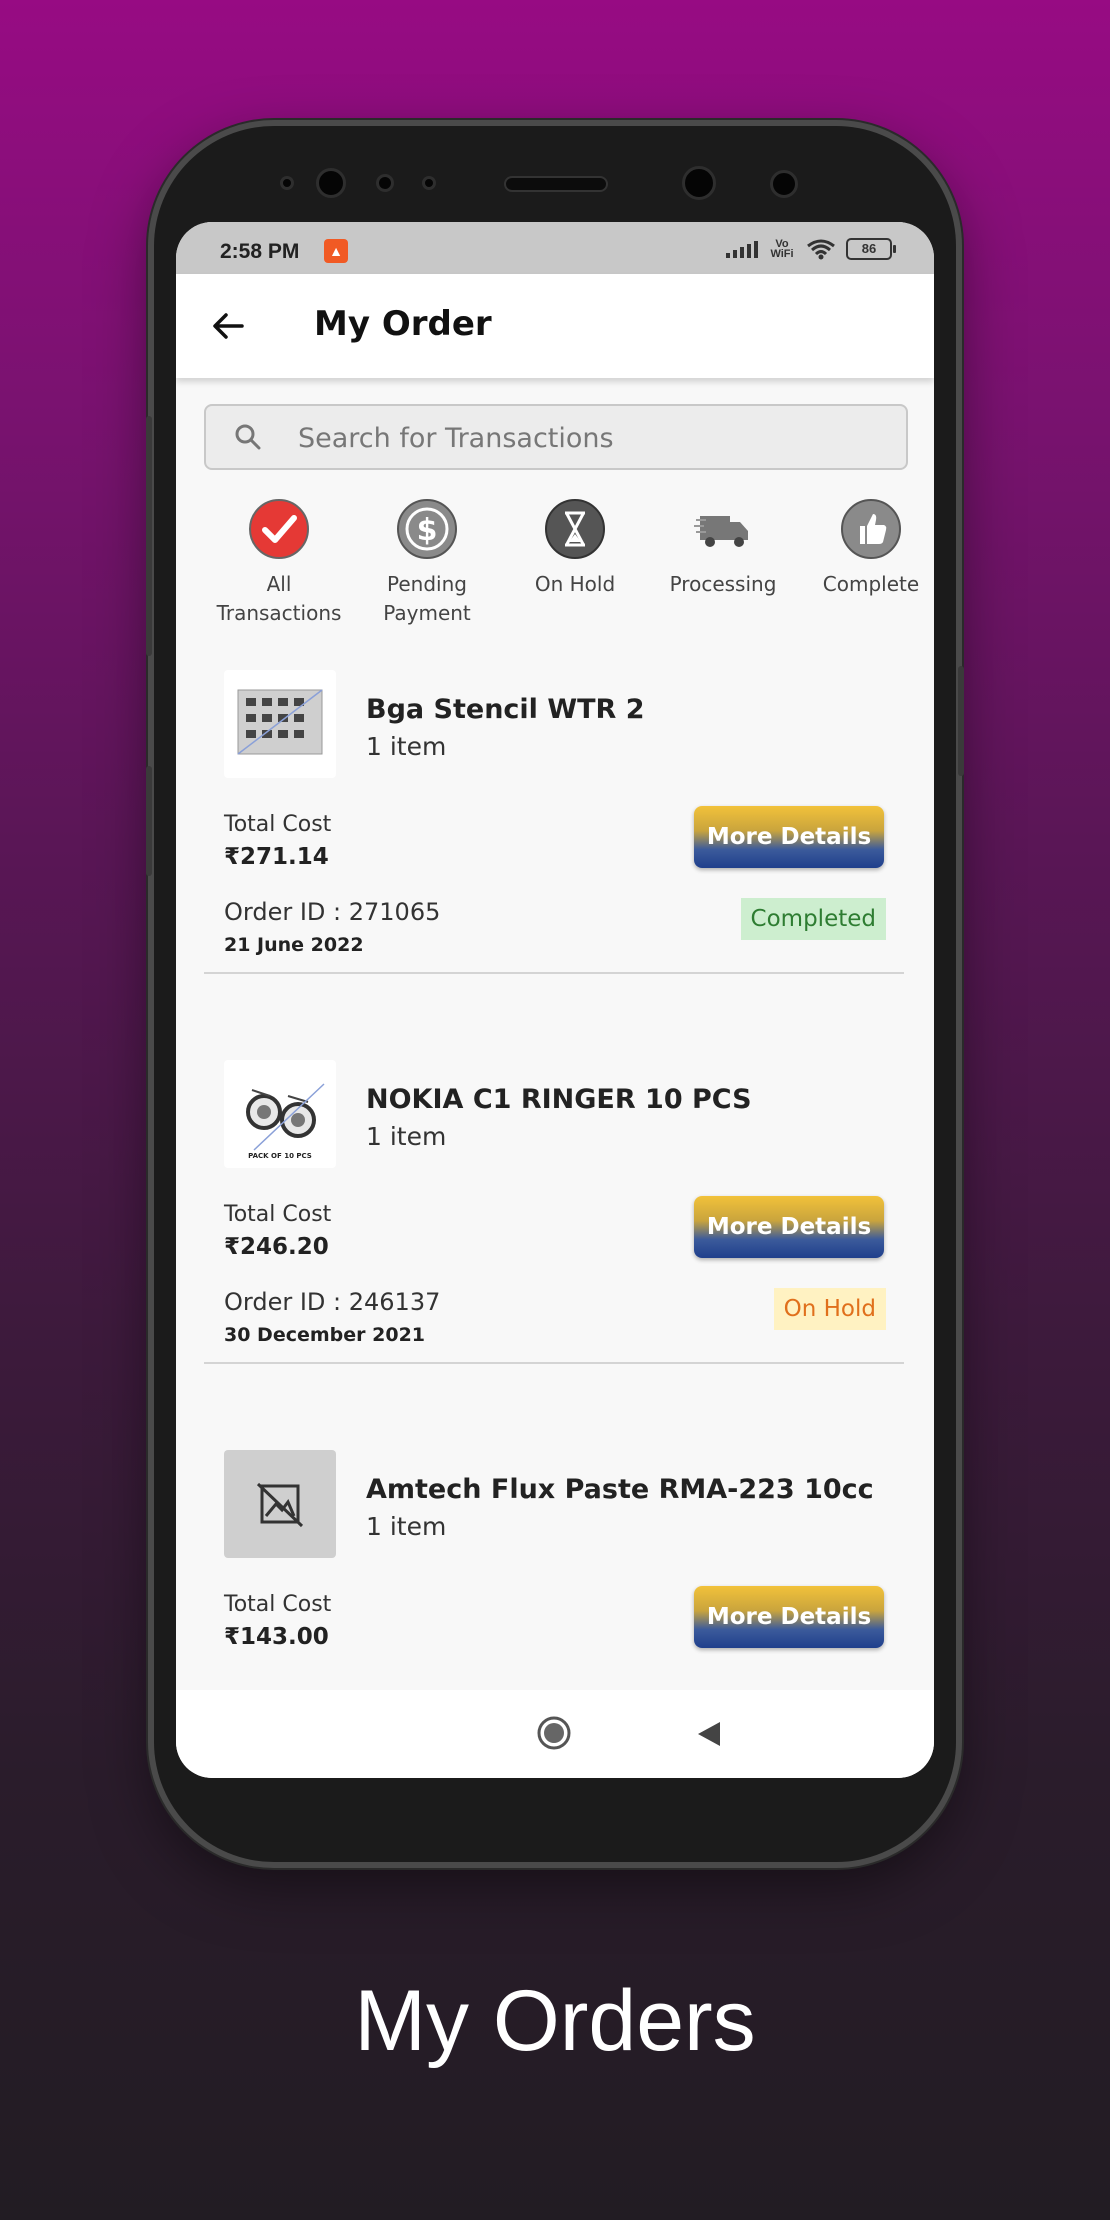 The width and height of the screenshot is (1110, 2220). I want to click on filter-complete: Complete, so click(865, 548).